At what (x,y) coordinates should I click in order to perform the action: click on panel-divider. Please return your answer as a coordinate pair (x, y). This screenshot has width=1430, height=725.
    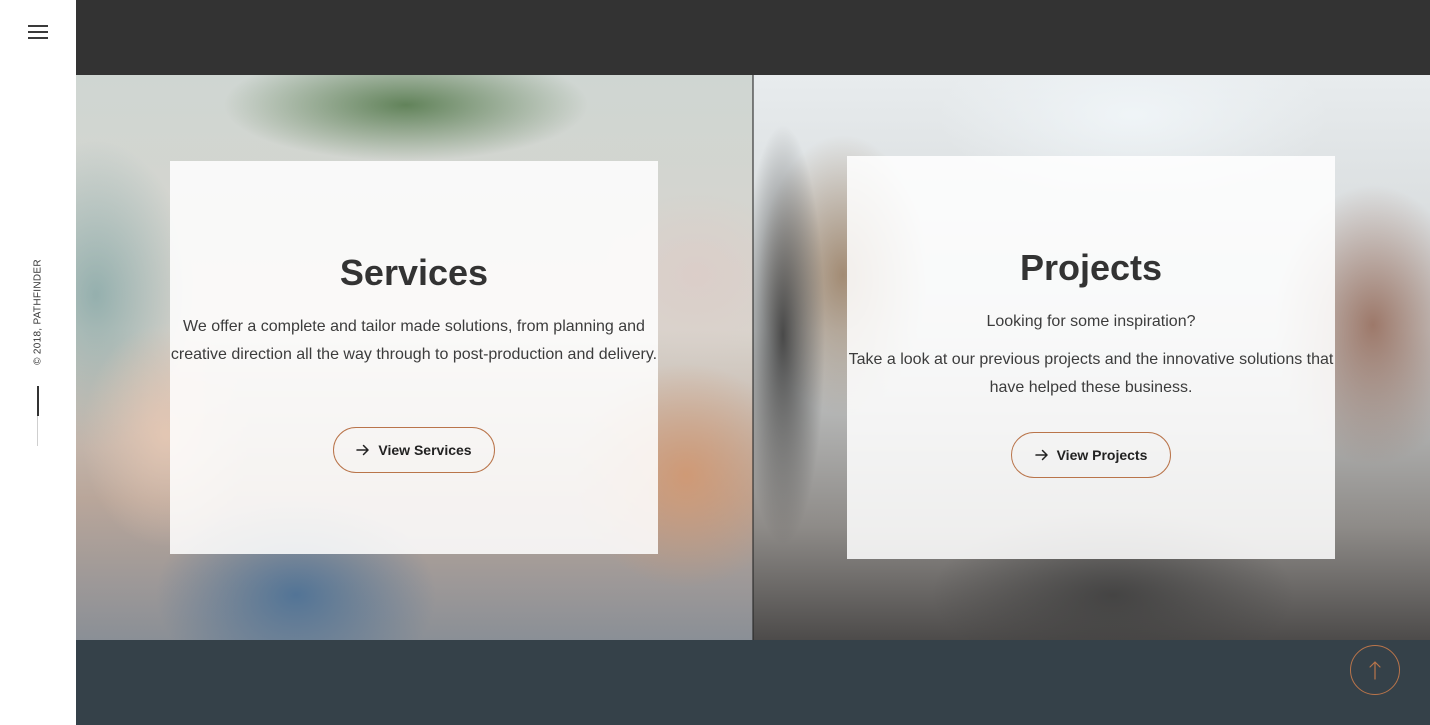
    Looking at the image, I should click on (753, 357).